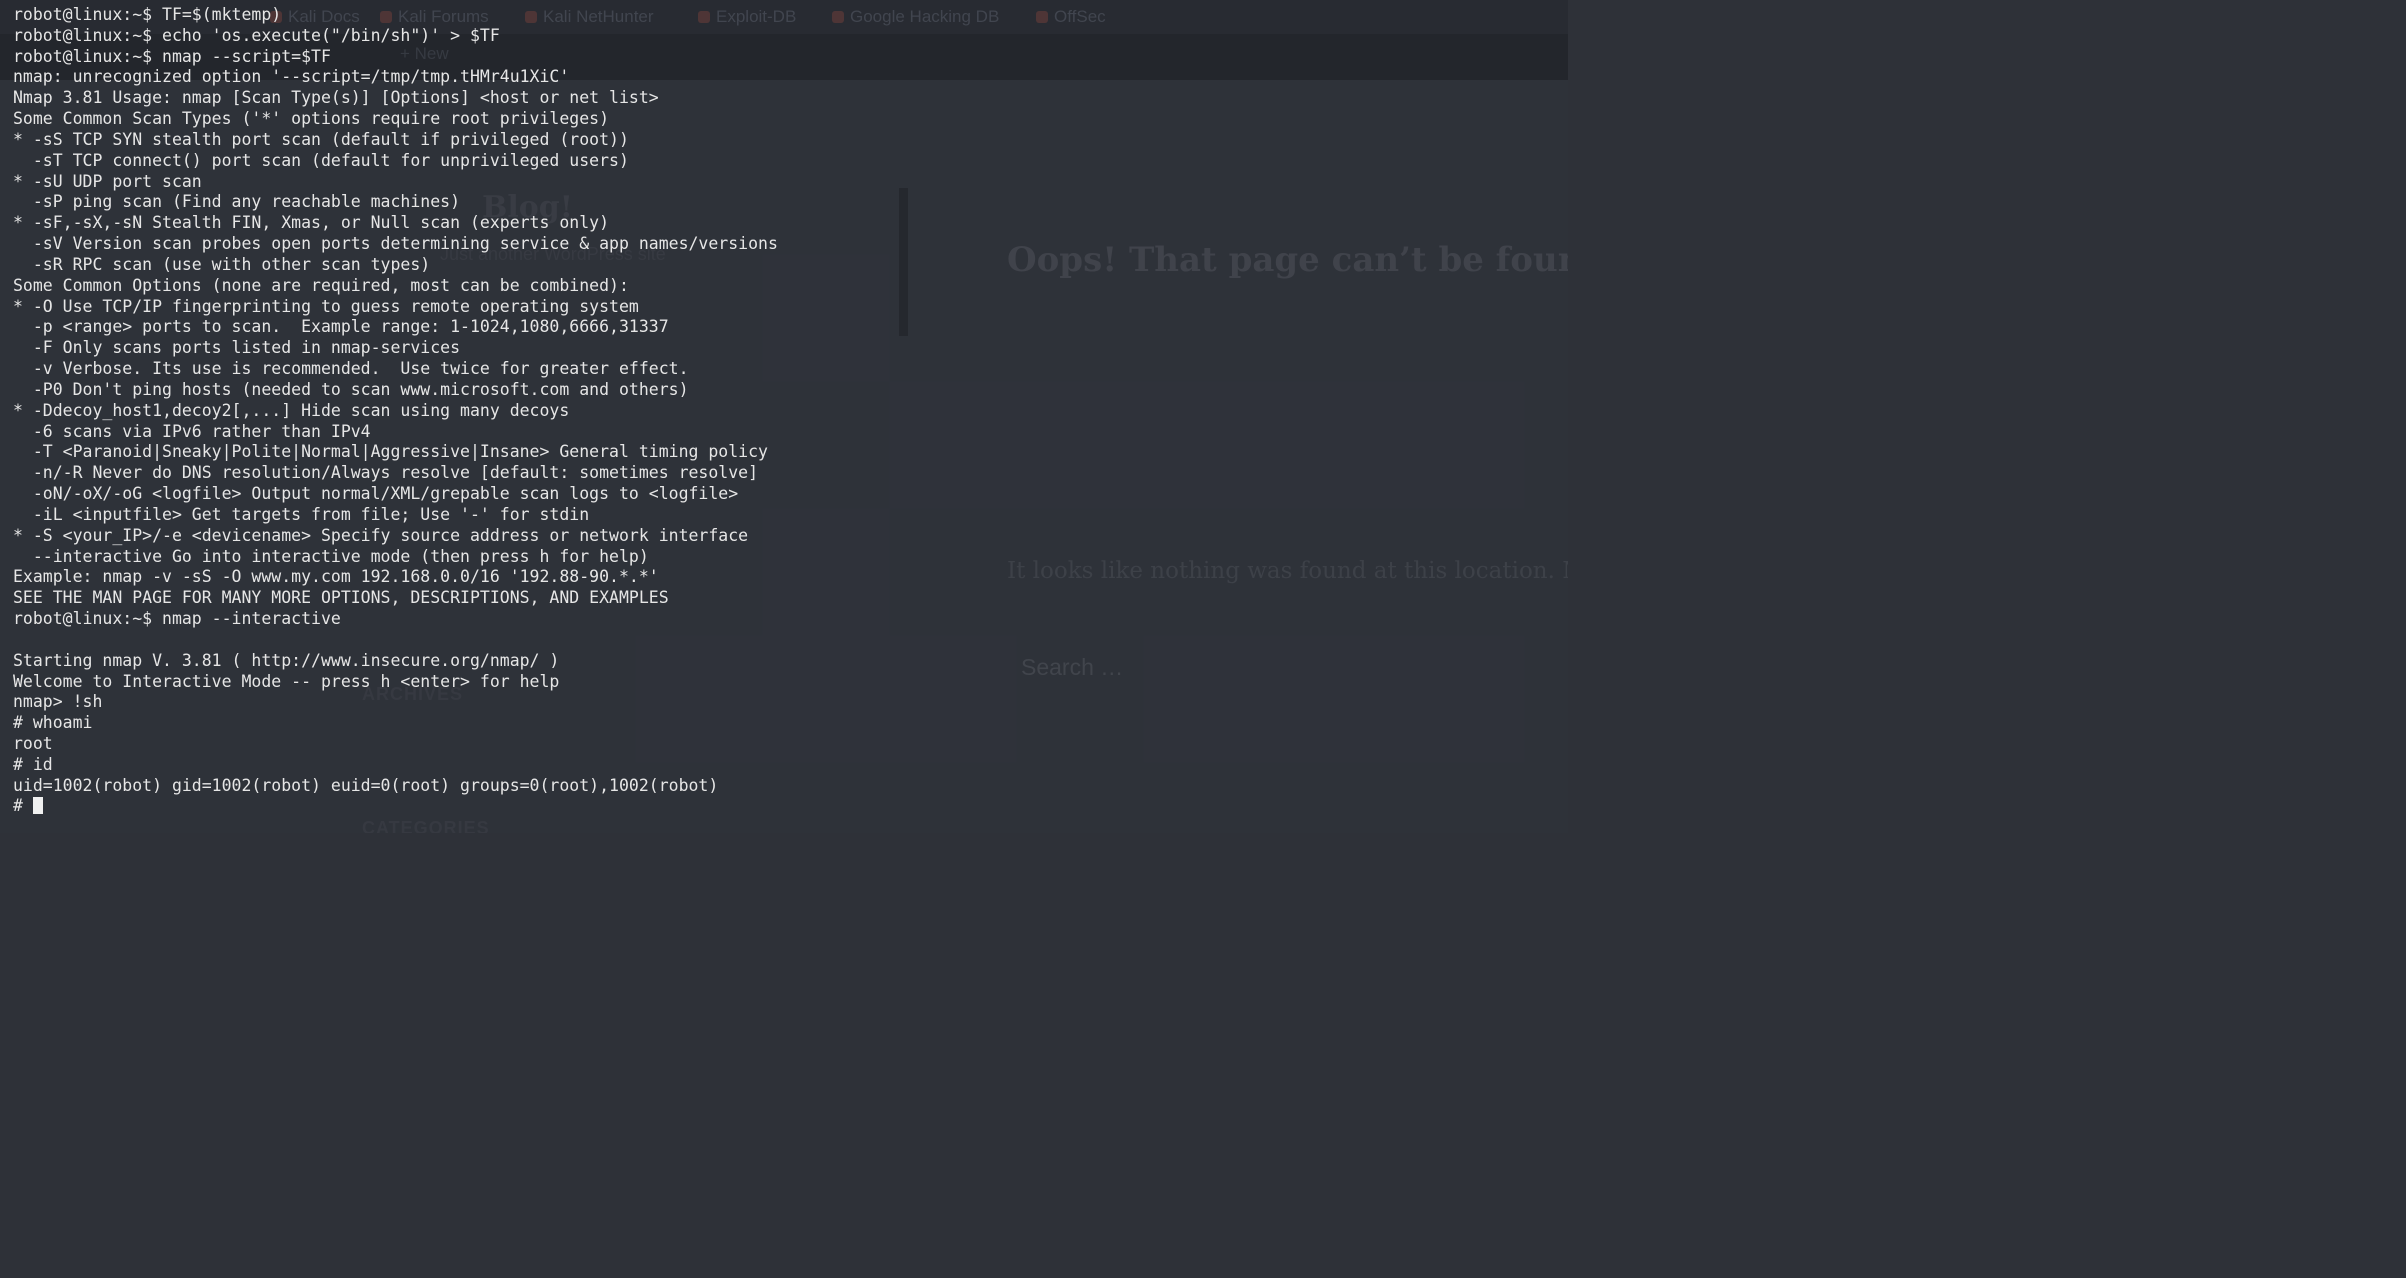  Describe the element at coordinates (222, 264) in the screenshot. I see `terminal-line: -sR RPC scan (use with other scan types)` at that location.